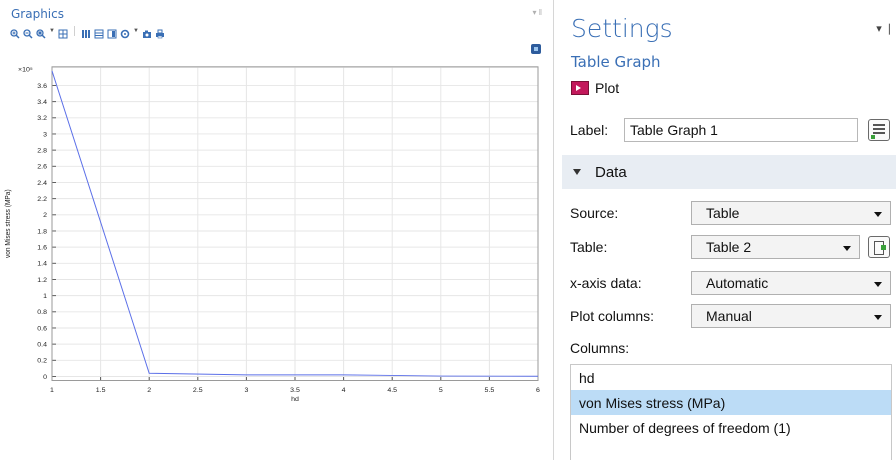 The width and height of the screenshot is (896, 460). Describe the element at coordinates (42, 248) in the screenshot. I see `y-tick-label: 1.6` at that location.